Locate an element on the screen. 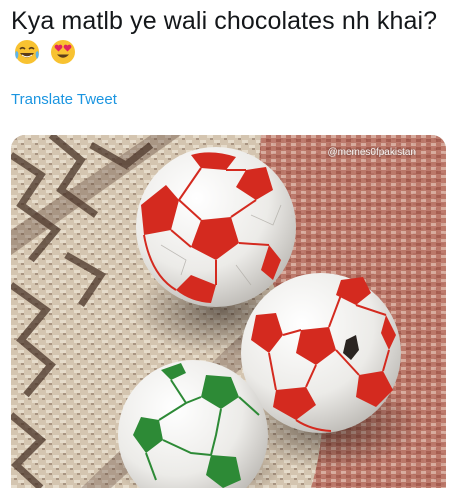 Image resolution: width=450 pixels, height=488 pixels. heart-eyes-icon is located at coordinates (63, 52).